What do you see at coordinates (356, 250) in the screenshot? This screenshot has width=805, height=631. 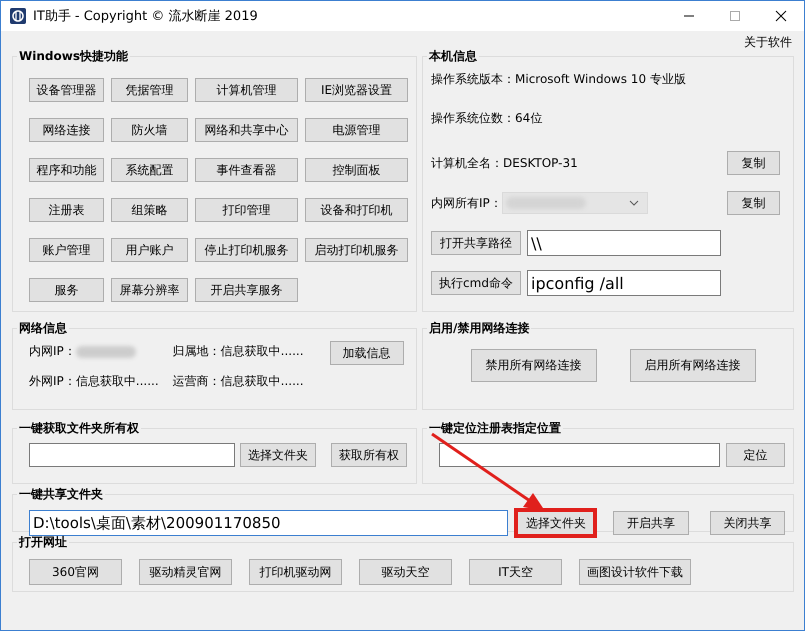 I see `shortcut-button: 启动打印机服务` at bounding box center [356, 250].